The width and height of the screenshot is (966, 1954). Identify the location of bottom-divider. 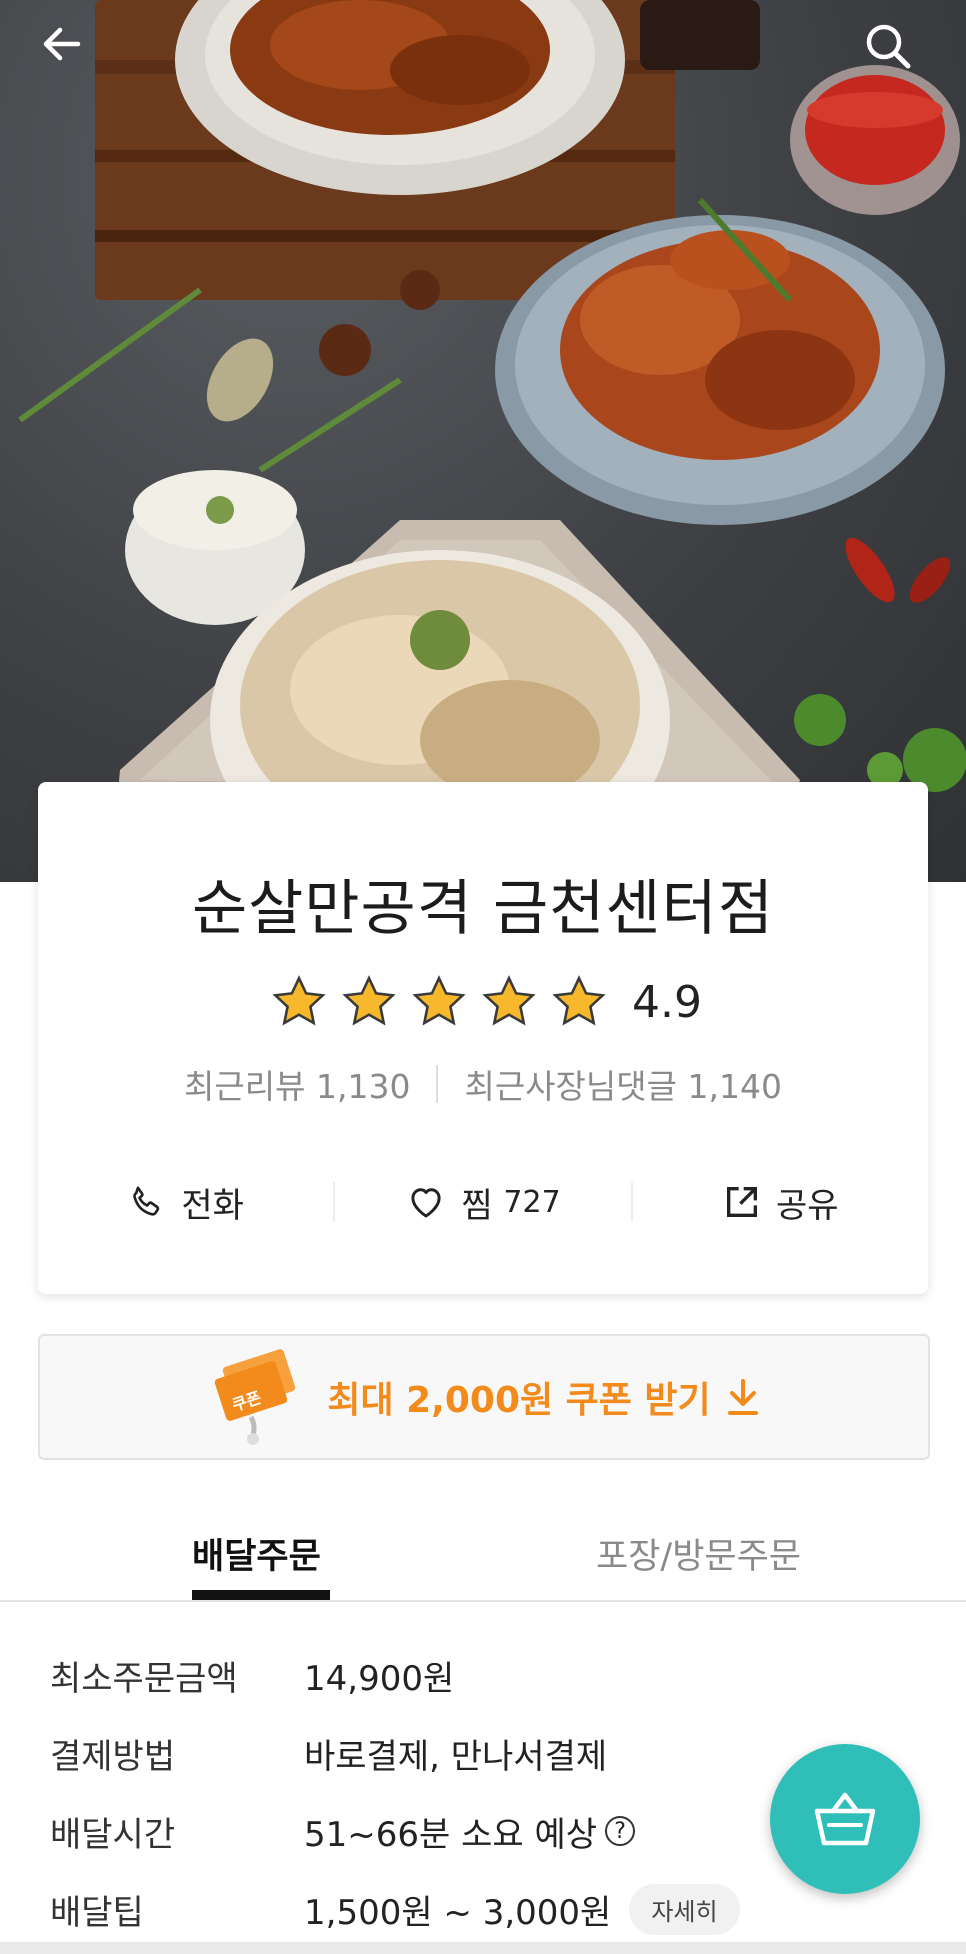
(483, 1948).